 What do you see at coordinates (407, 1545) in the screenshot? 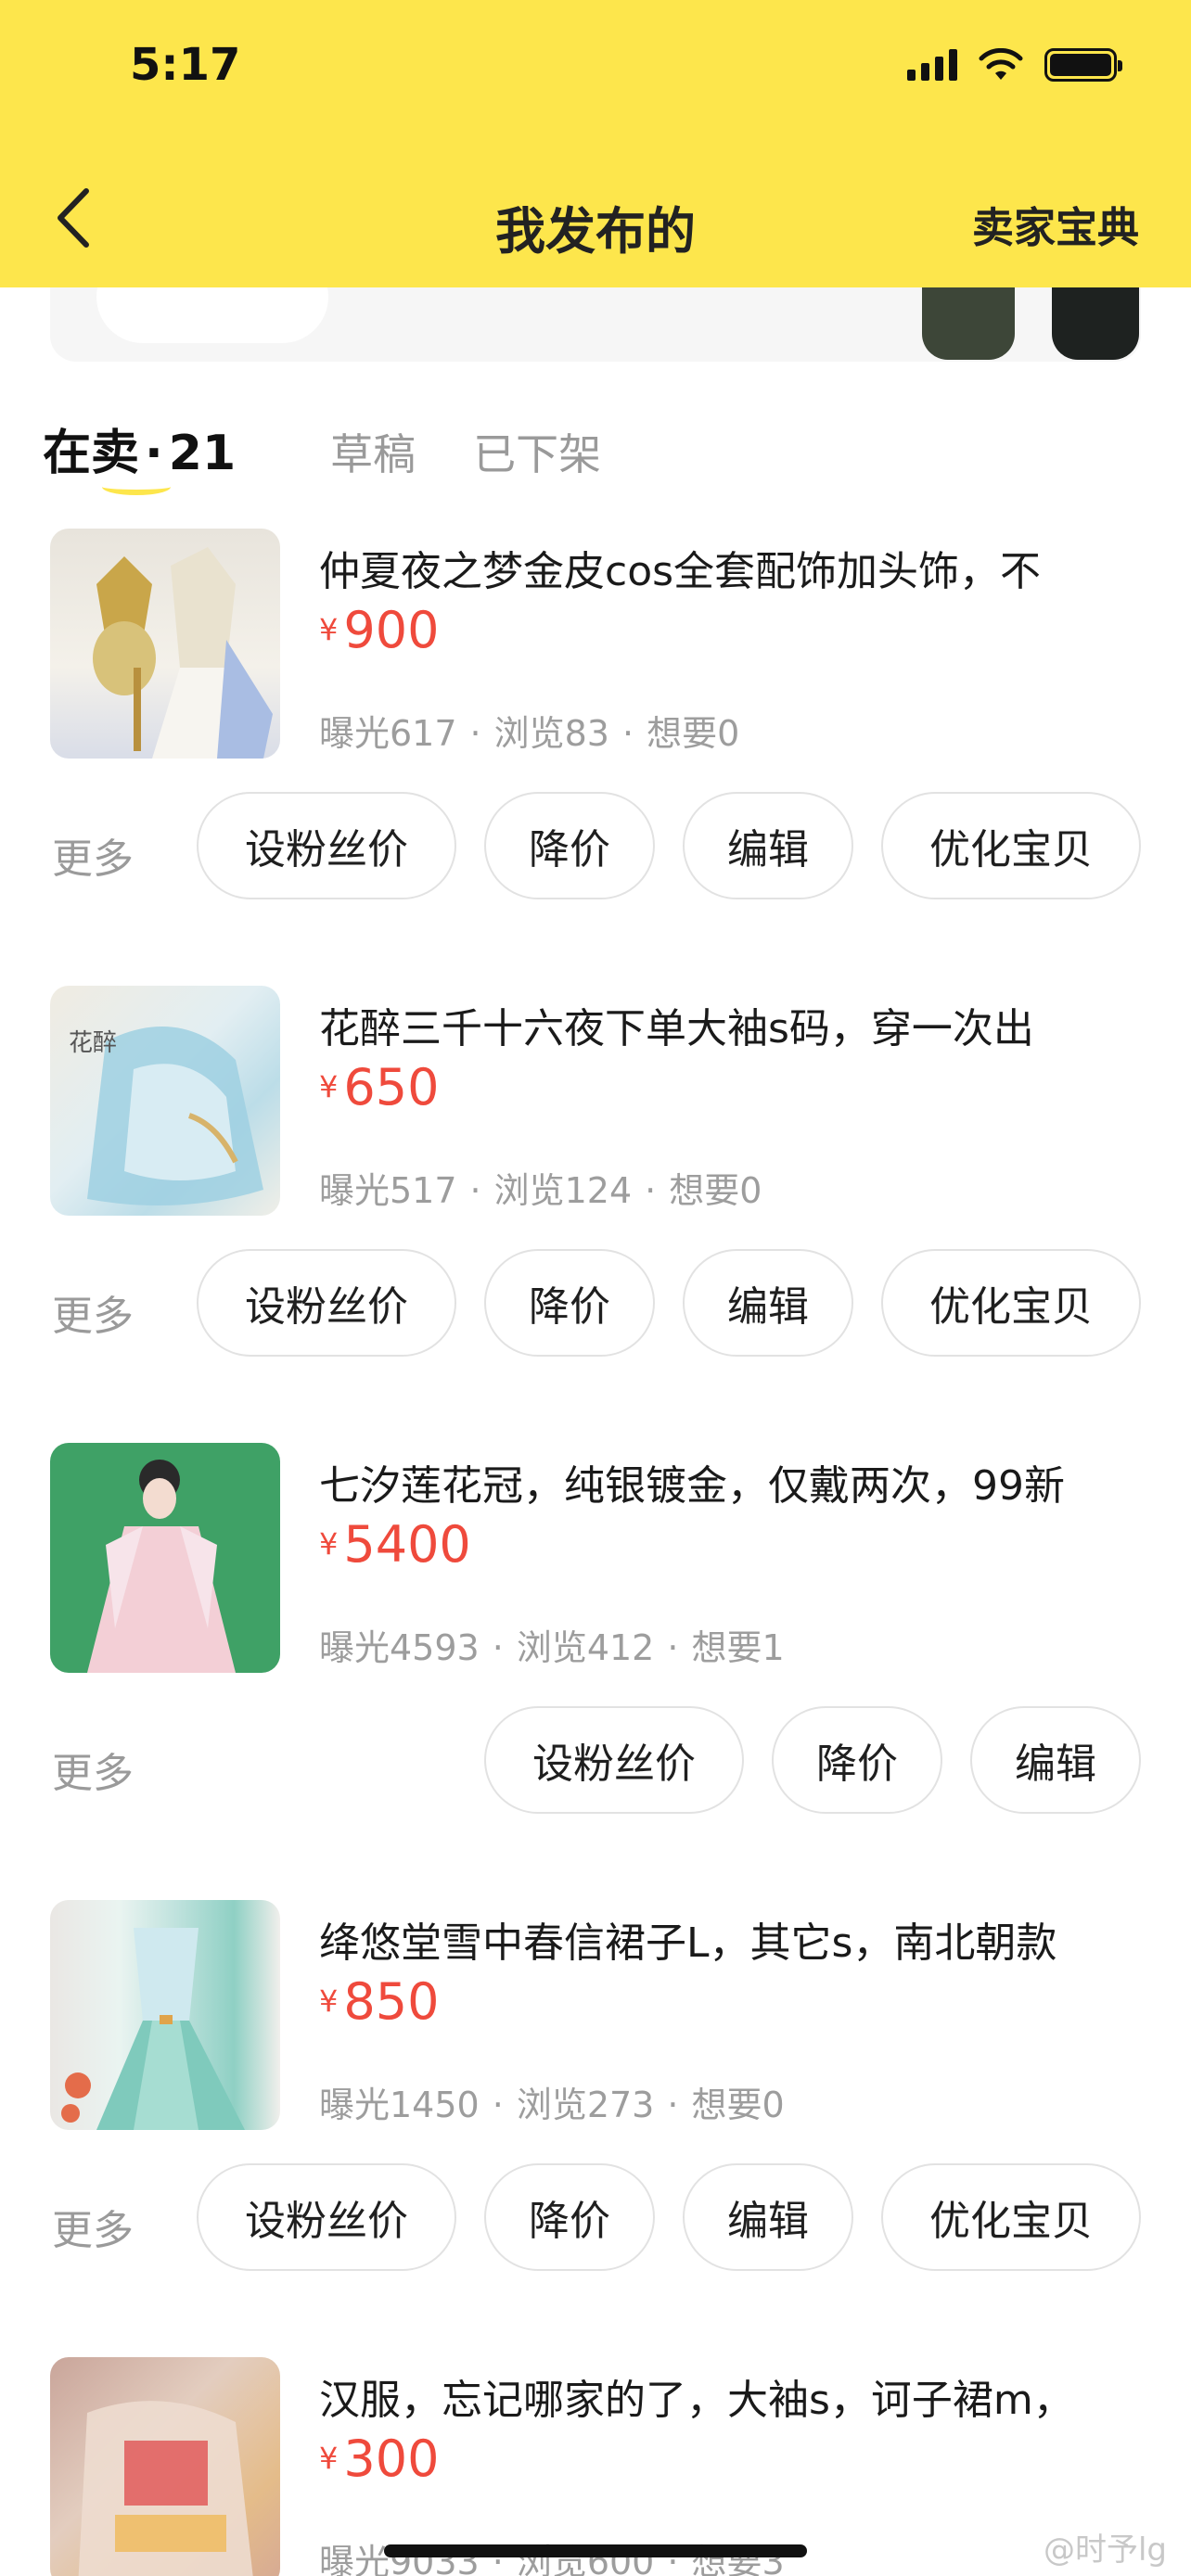
I see `price-amount: 5400` at bounding box center [407, 1545].